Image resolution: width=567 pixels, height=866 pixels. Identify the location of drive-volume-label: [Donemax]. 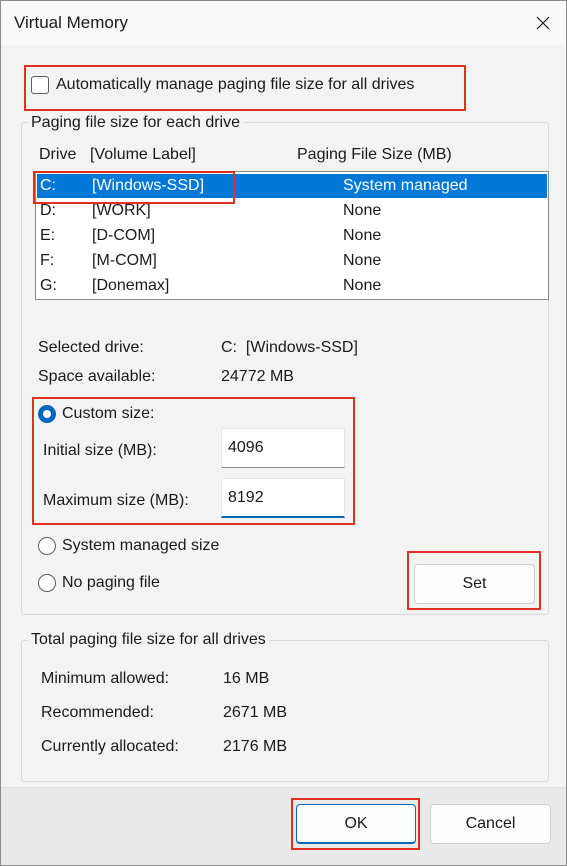
(131, 285).